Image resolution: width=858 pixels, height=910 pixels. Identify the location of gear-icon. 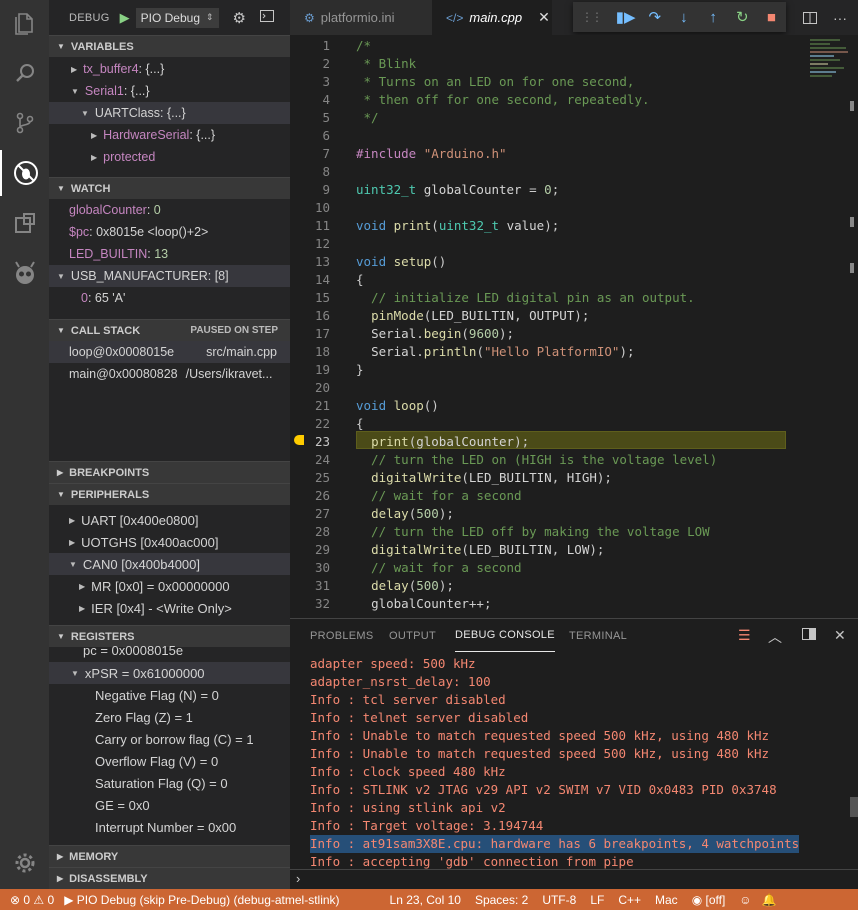
(24, 863).